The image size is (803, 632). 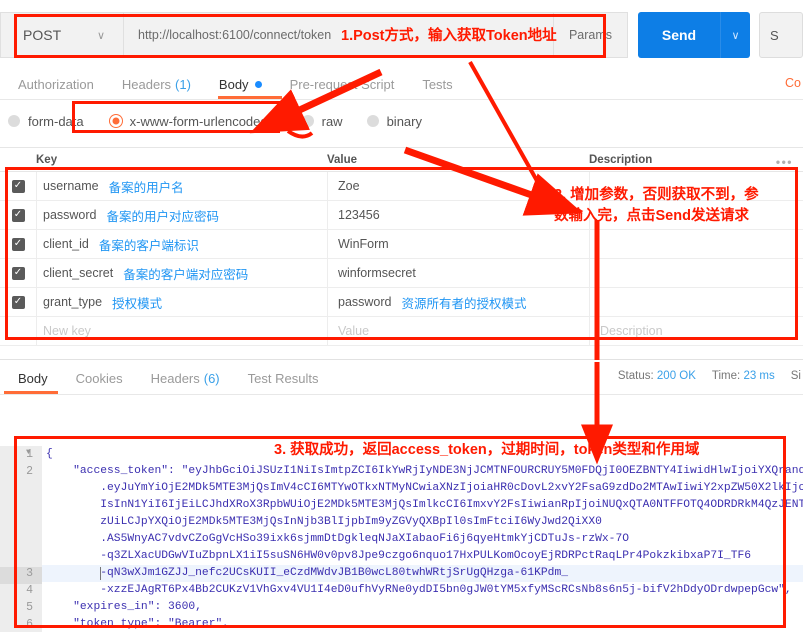 What do you see at coordinates (181, 215) in the screenshot?
I see `row-key-cell: password 备案的用户对应密码` at bounding box center [181, 215].